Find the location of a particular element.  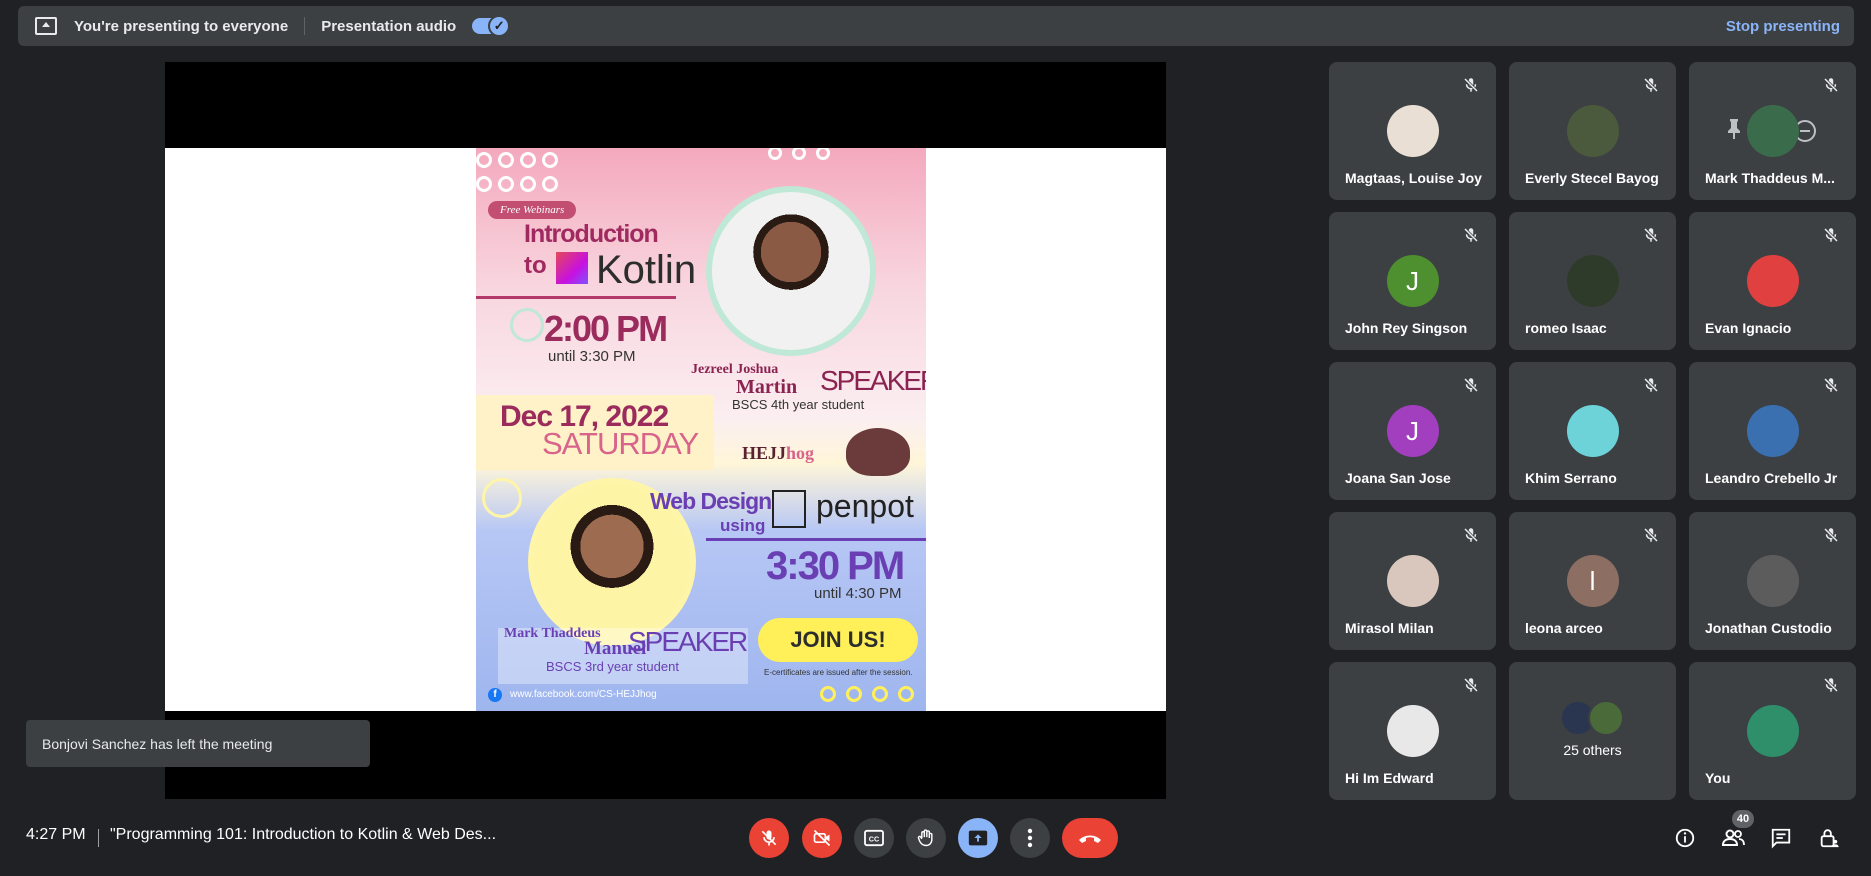

people-button is located at coordinates (1733, 838).